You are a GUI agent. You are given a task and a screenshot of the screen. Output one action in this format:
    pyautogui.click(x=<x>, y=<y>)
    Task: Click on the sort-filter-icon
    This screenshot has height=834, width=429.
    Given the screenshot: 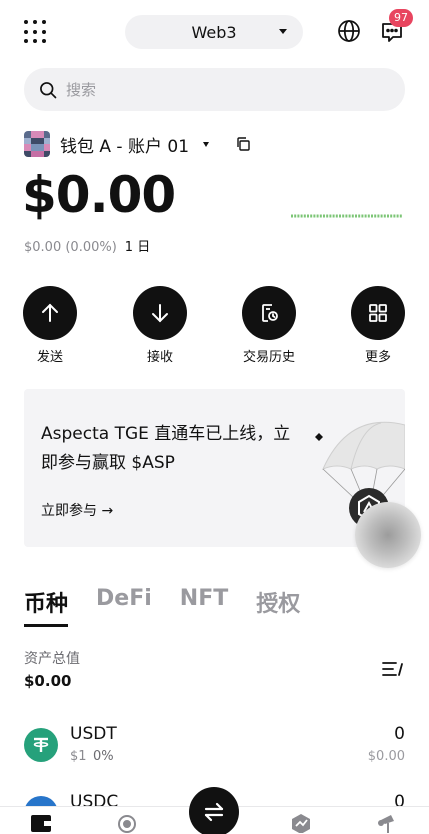 What is the action you would take?
    pyautogui.click(x=393, y=669)
    